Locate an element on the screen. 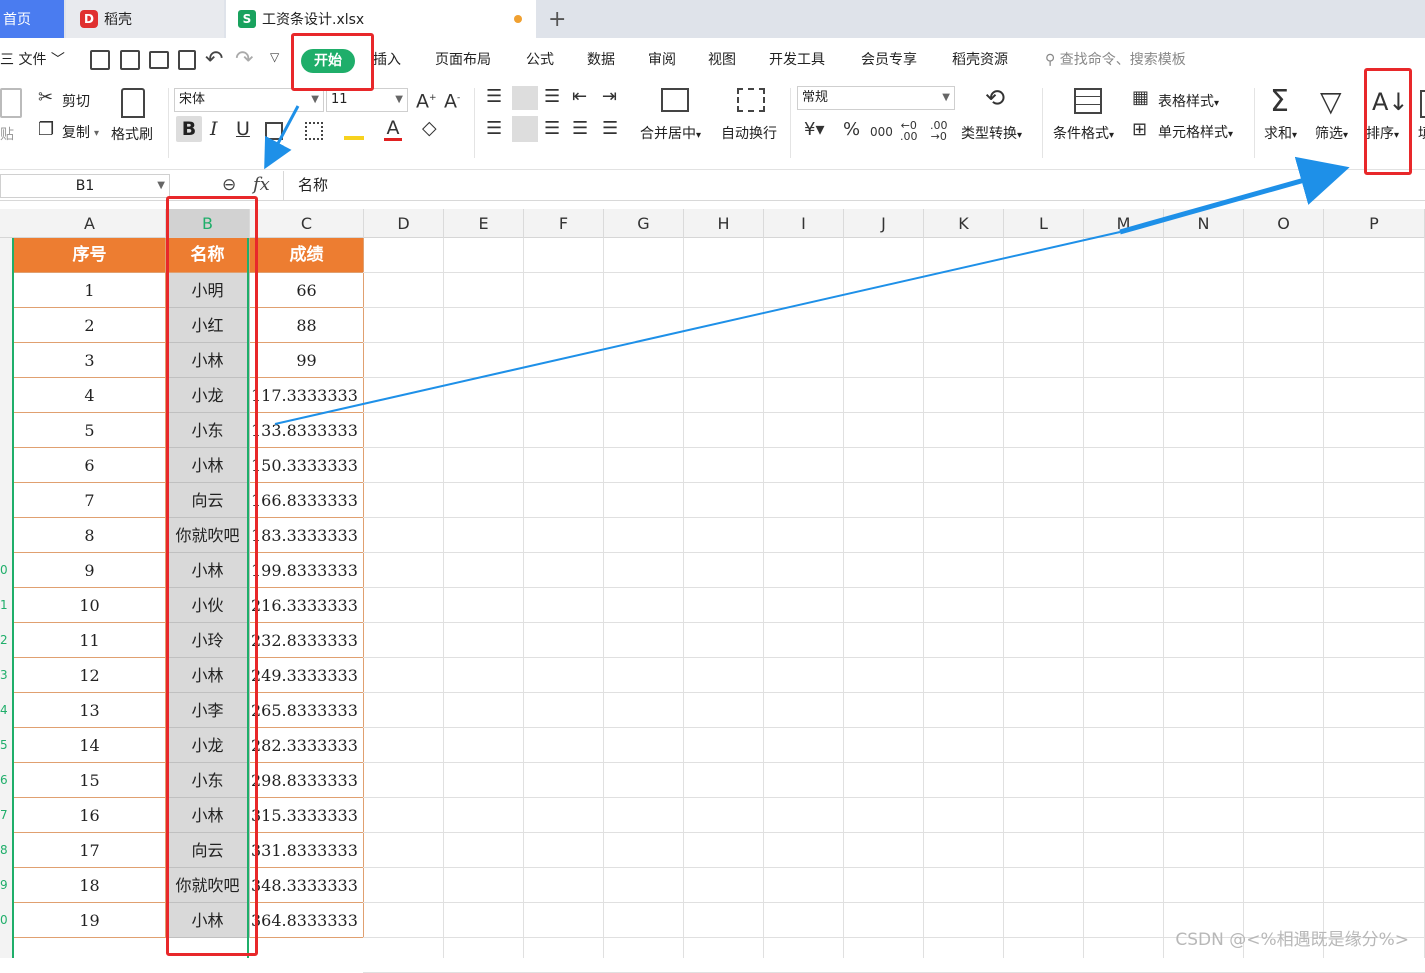 The width and height of the screenshot is (1425, 973). table-cell: 13 is located at coordinates (90, 710).